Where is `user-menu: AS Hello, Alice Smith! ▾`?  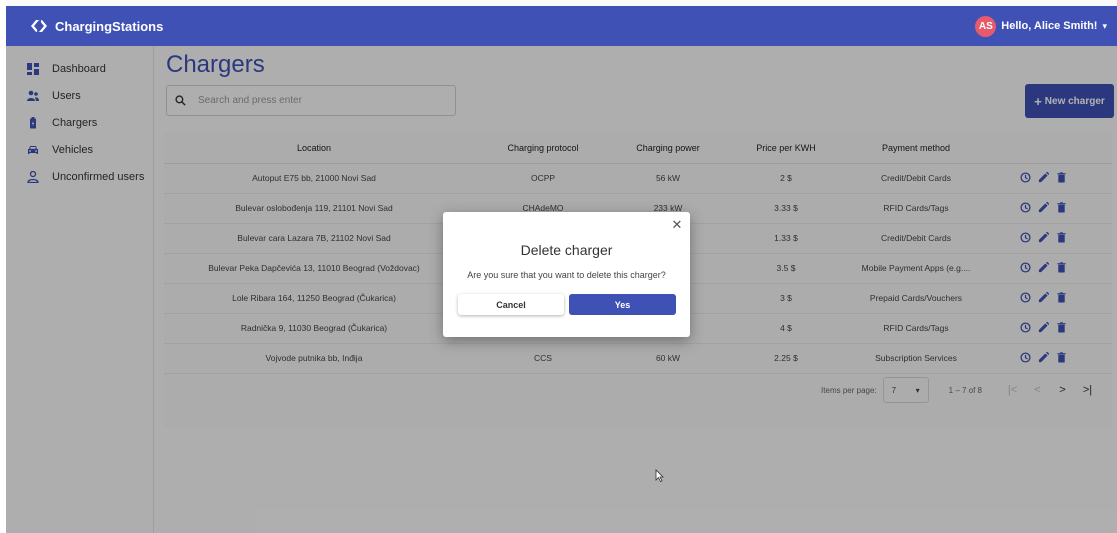 user-menu: AS Hello, Alice Smith! ▾ is located at coordinates (1041, 26).